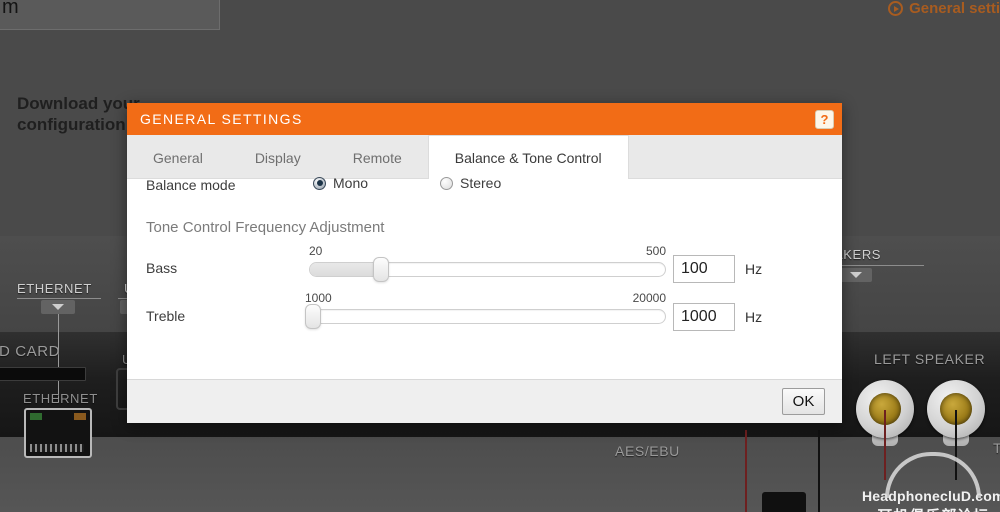 This screenshot has height=512, width=1000. Describe the element at coordinates (191, 185) in the screenshot. I see `balance-mode-label: Balance mode` at that location.